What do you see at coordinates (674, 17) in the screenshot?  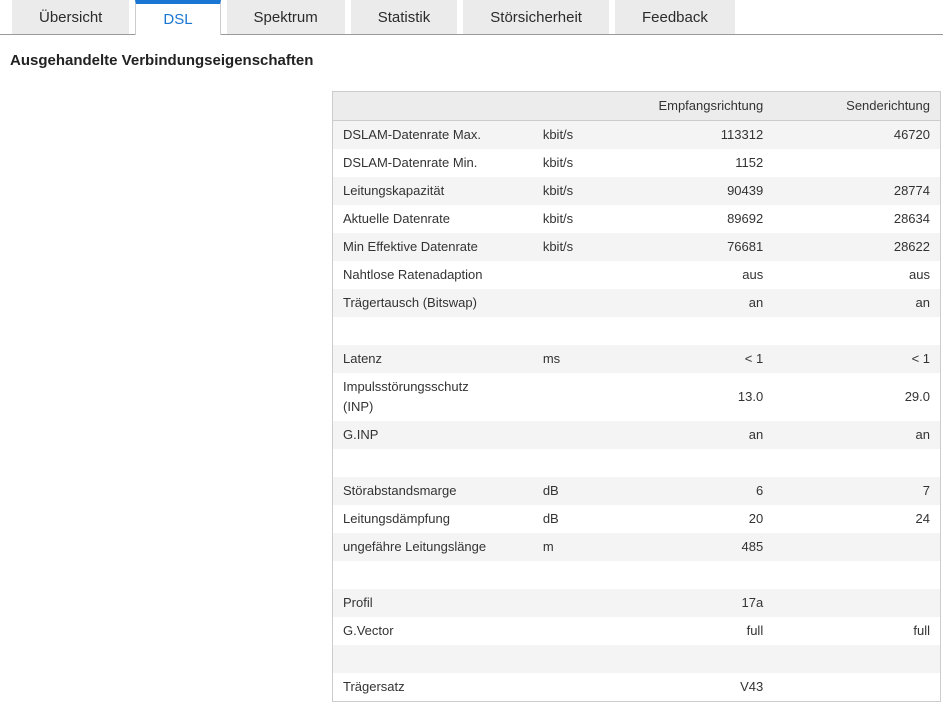 I see `tab-feedback: Feedback` at bounding box center [674, 17].